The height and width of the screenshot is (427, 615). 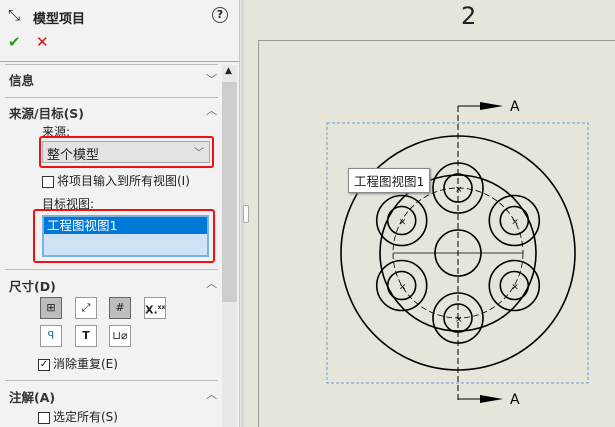 What do you see at coordinates (480, 106) in the screenshot?
I see `section-arrow-top` at bounding box center [480, 106].